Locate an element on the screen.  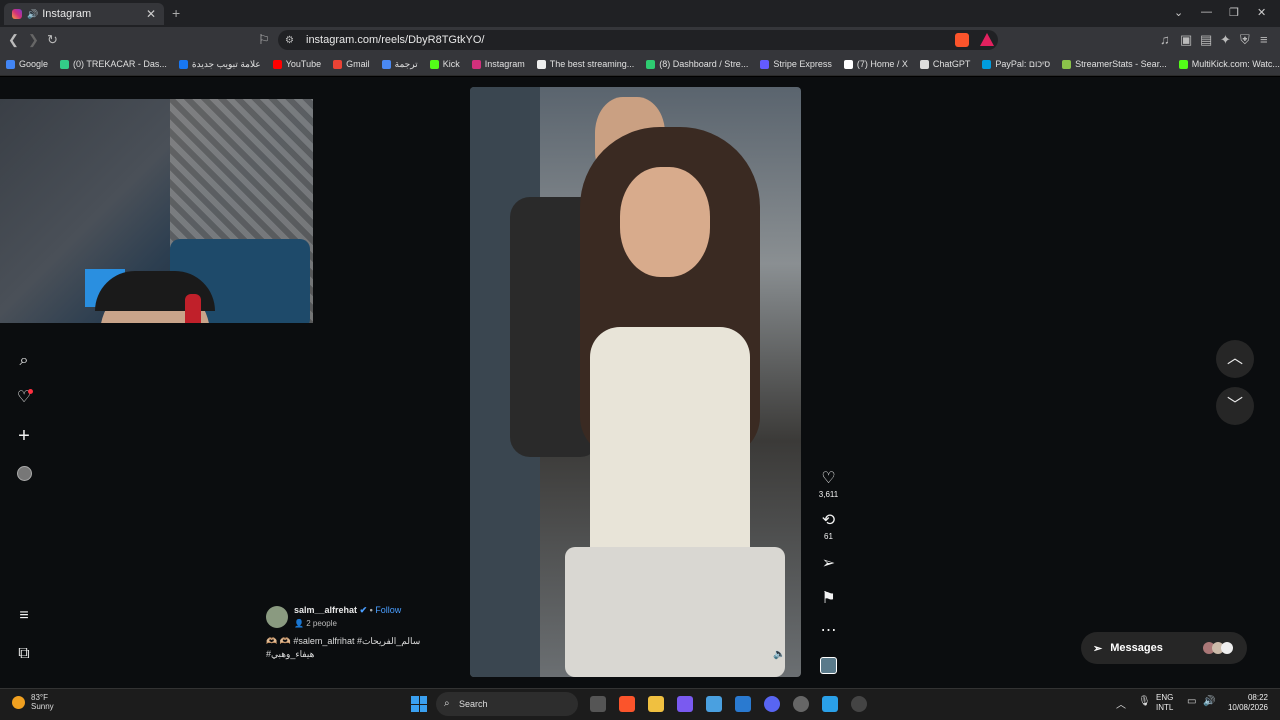
reload-icon: ↻ is located at coordinates (52, 40).